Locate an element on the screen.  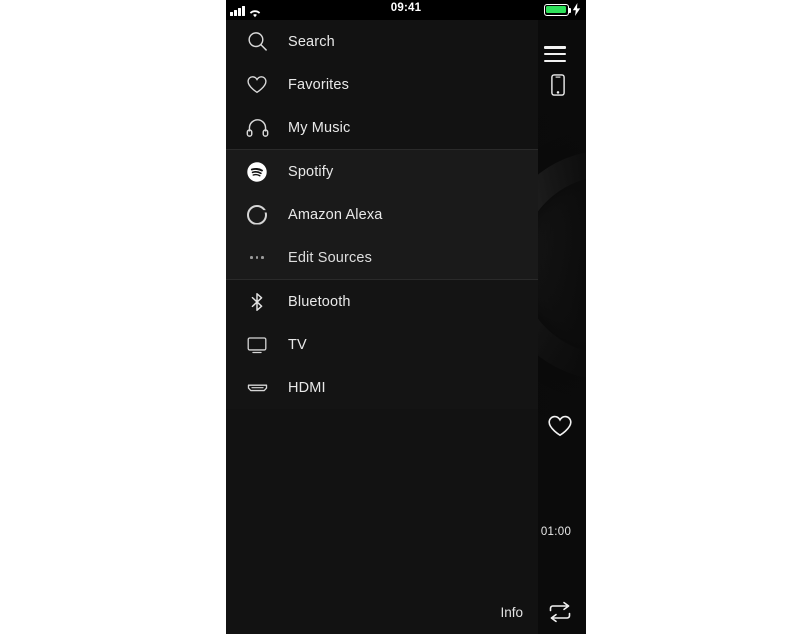
info-button: Info is located at coordinates (374, 612).